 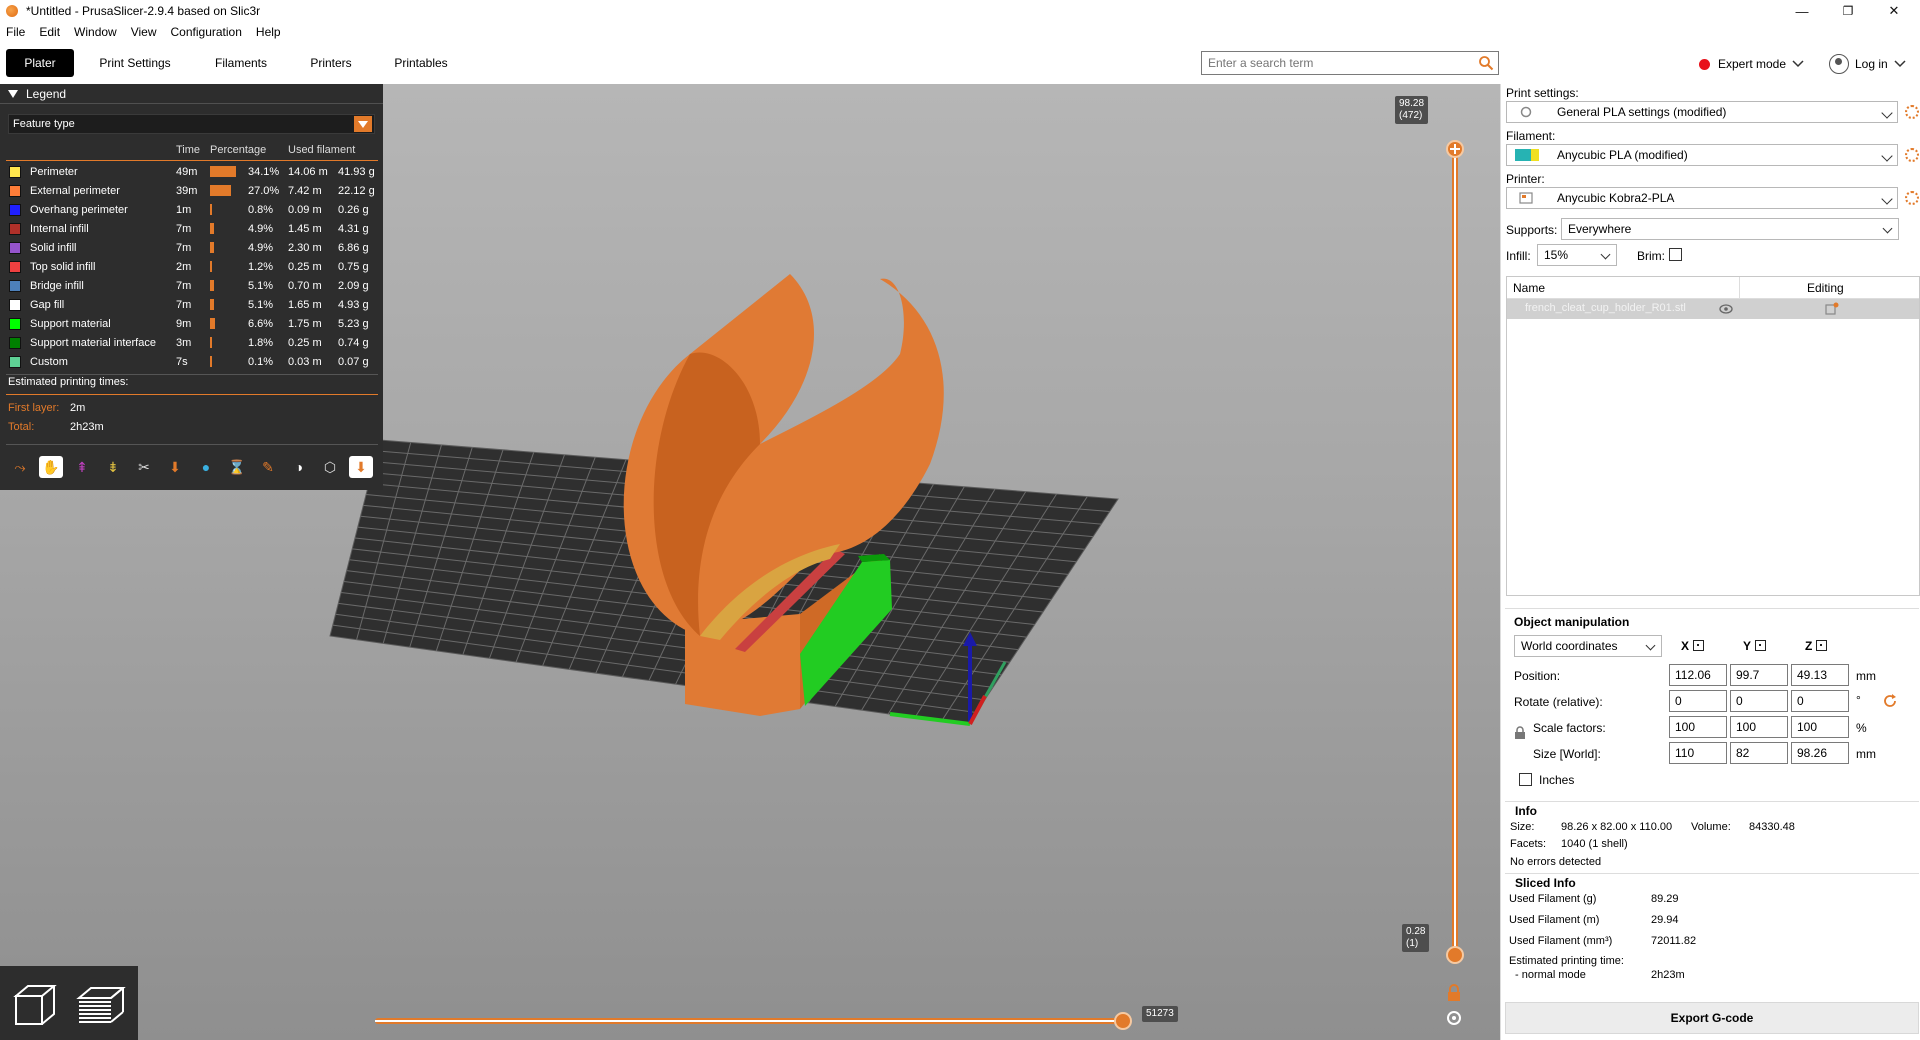 What do you see at coordinates (331, 63) in the screenshot?
I see `tab-printers: Printers` at bounding box center [331, 63].